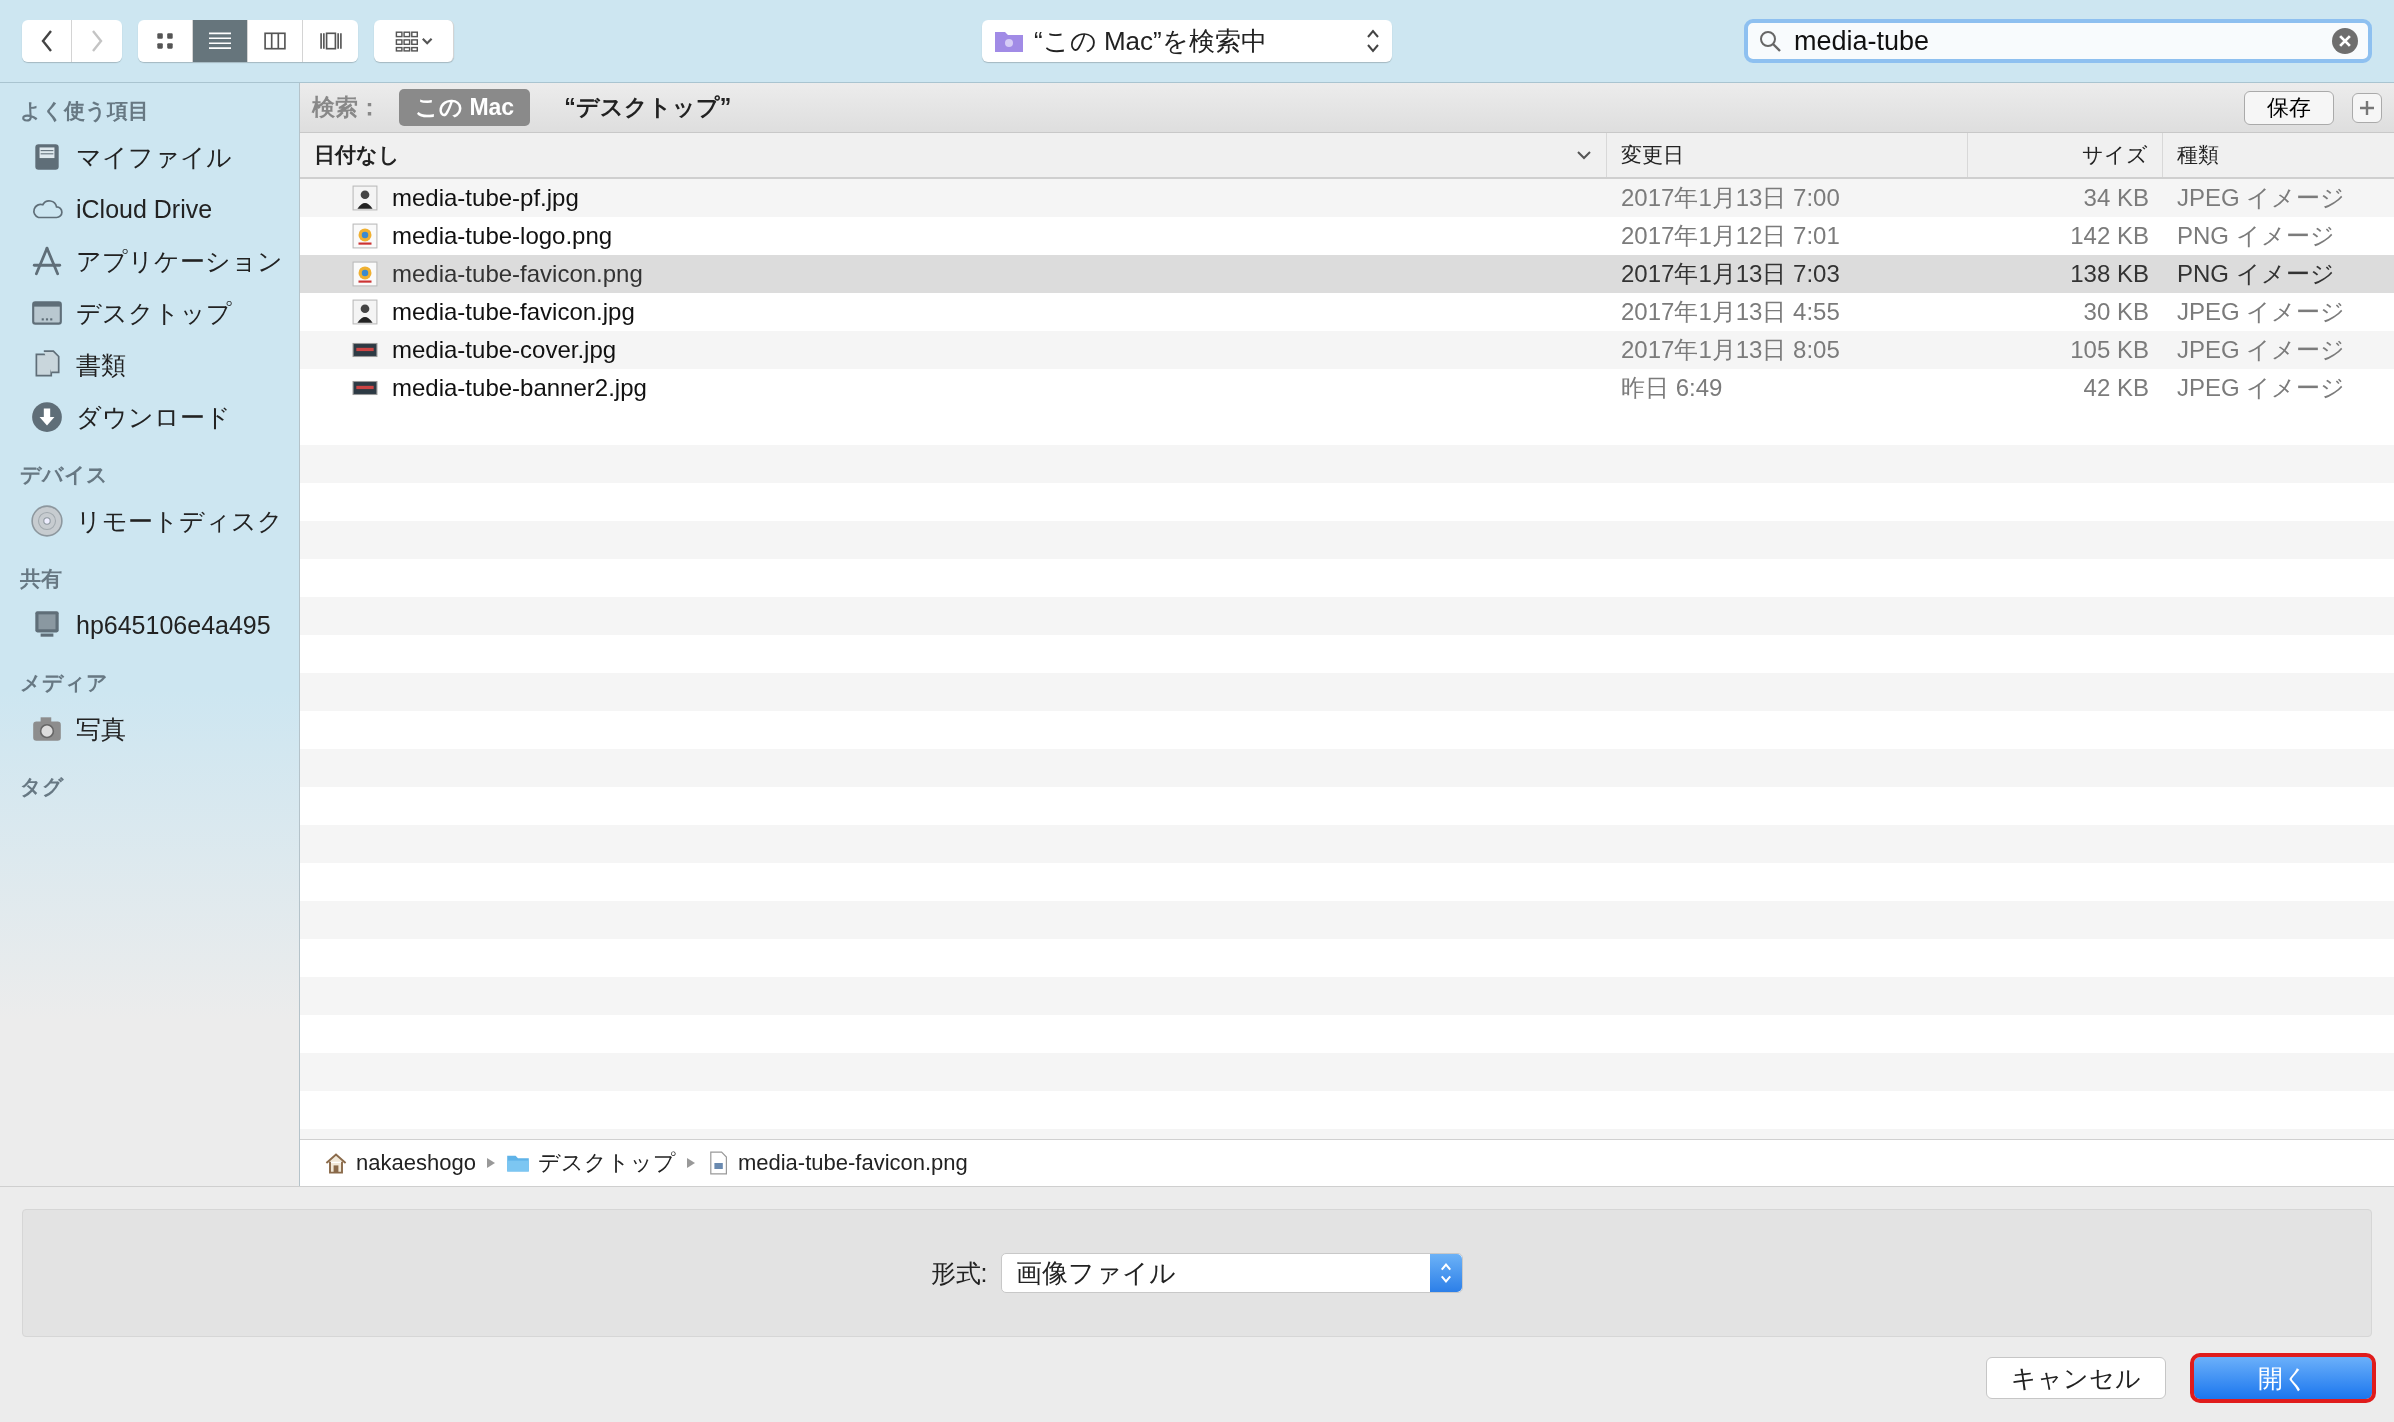  Describe the element at coordinates (47, 417) in the screenshot. I see `download-icon` at that location.